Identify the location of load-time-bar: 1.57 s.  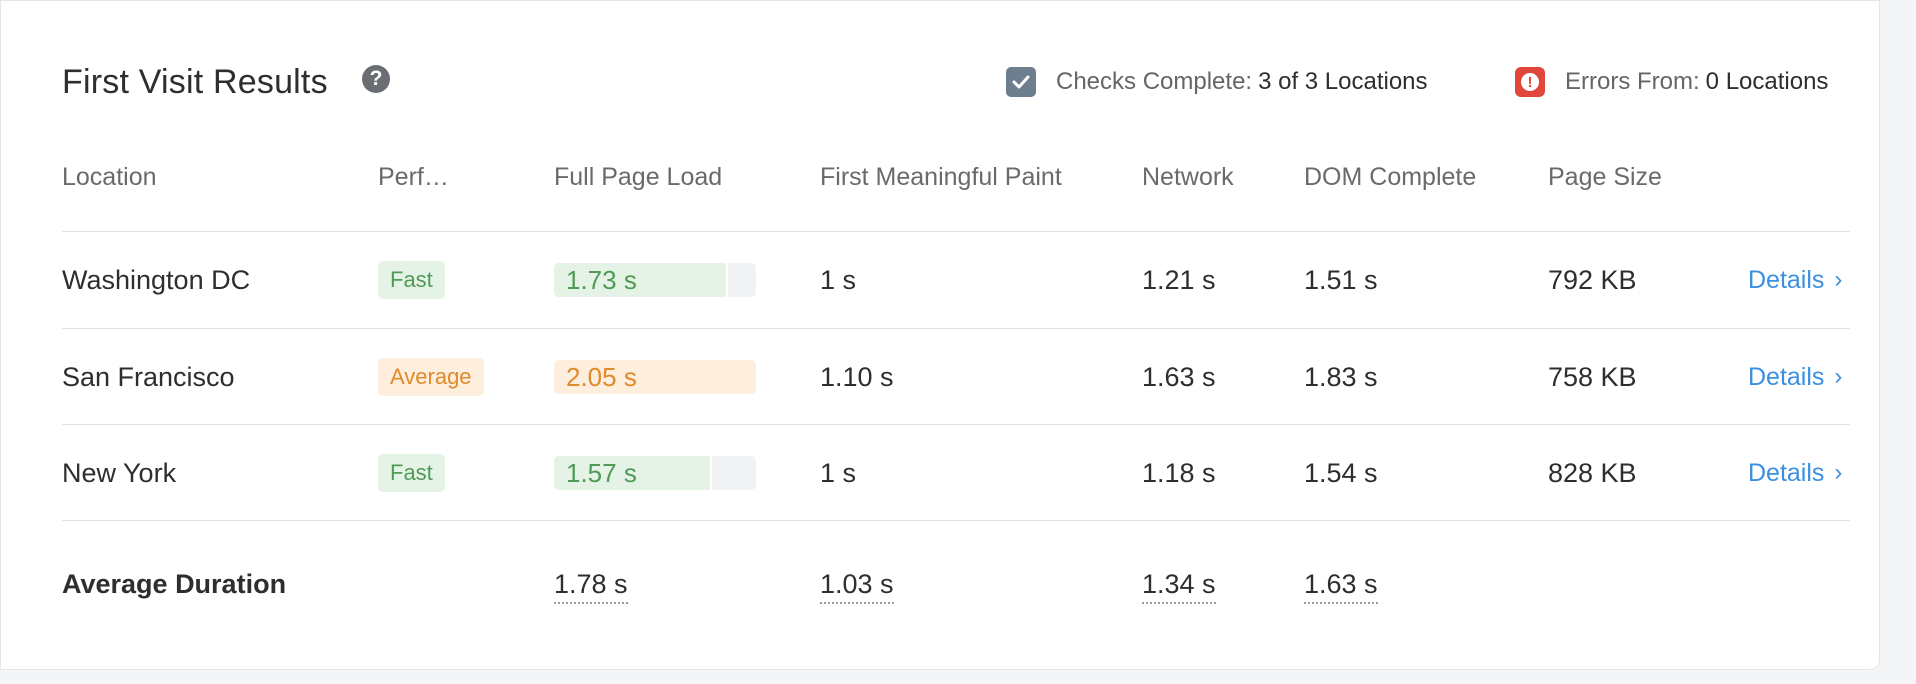
(655, 473).